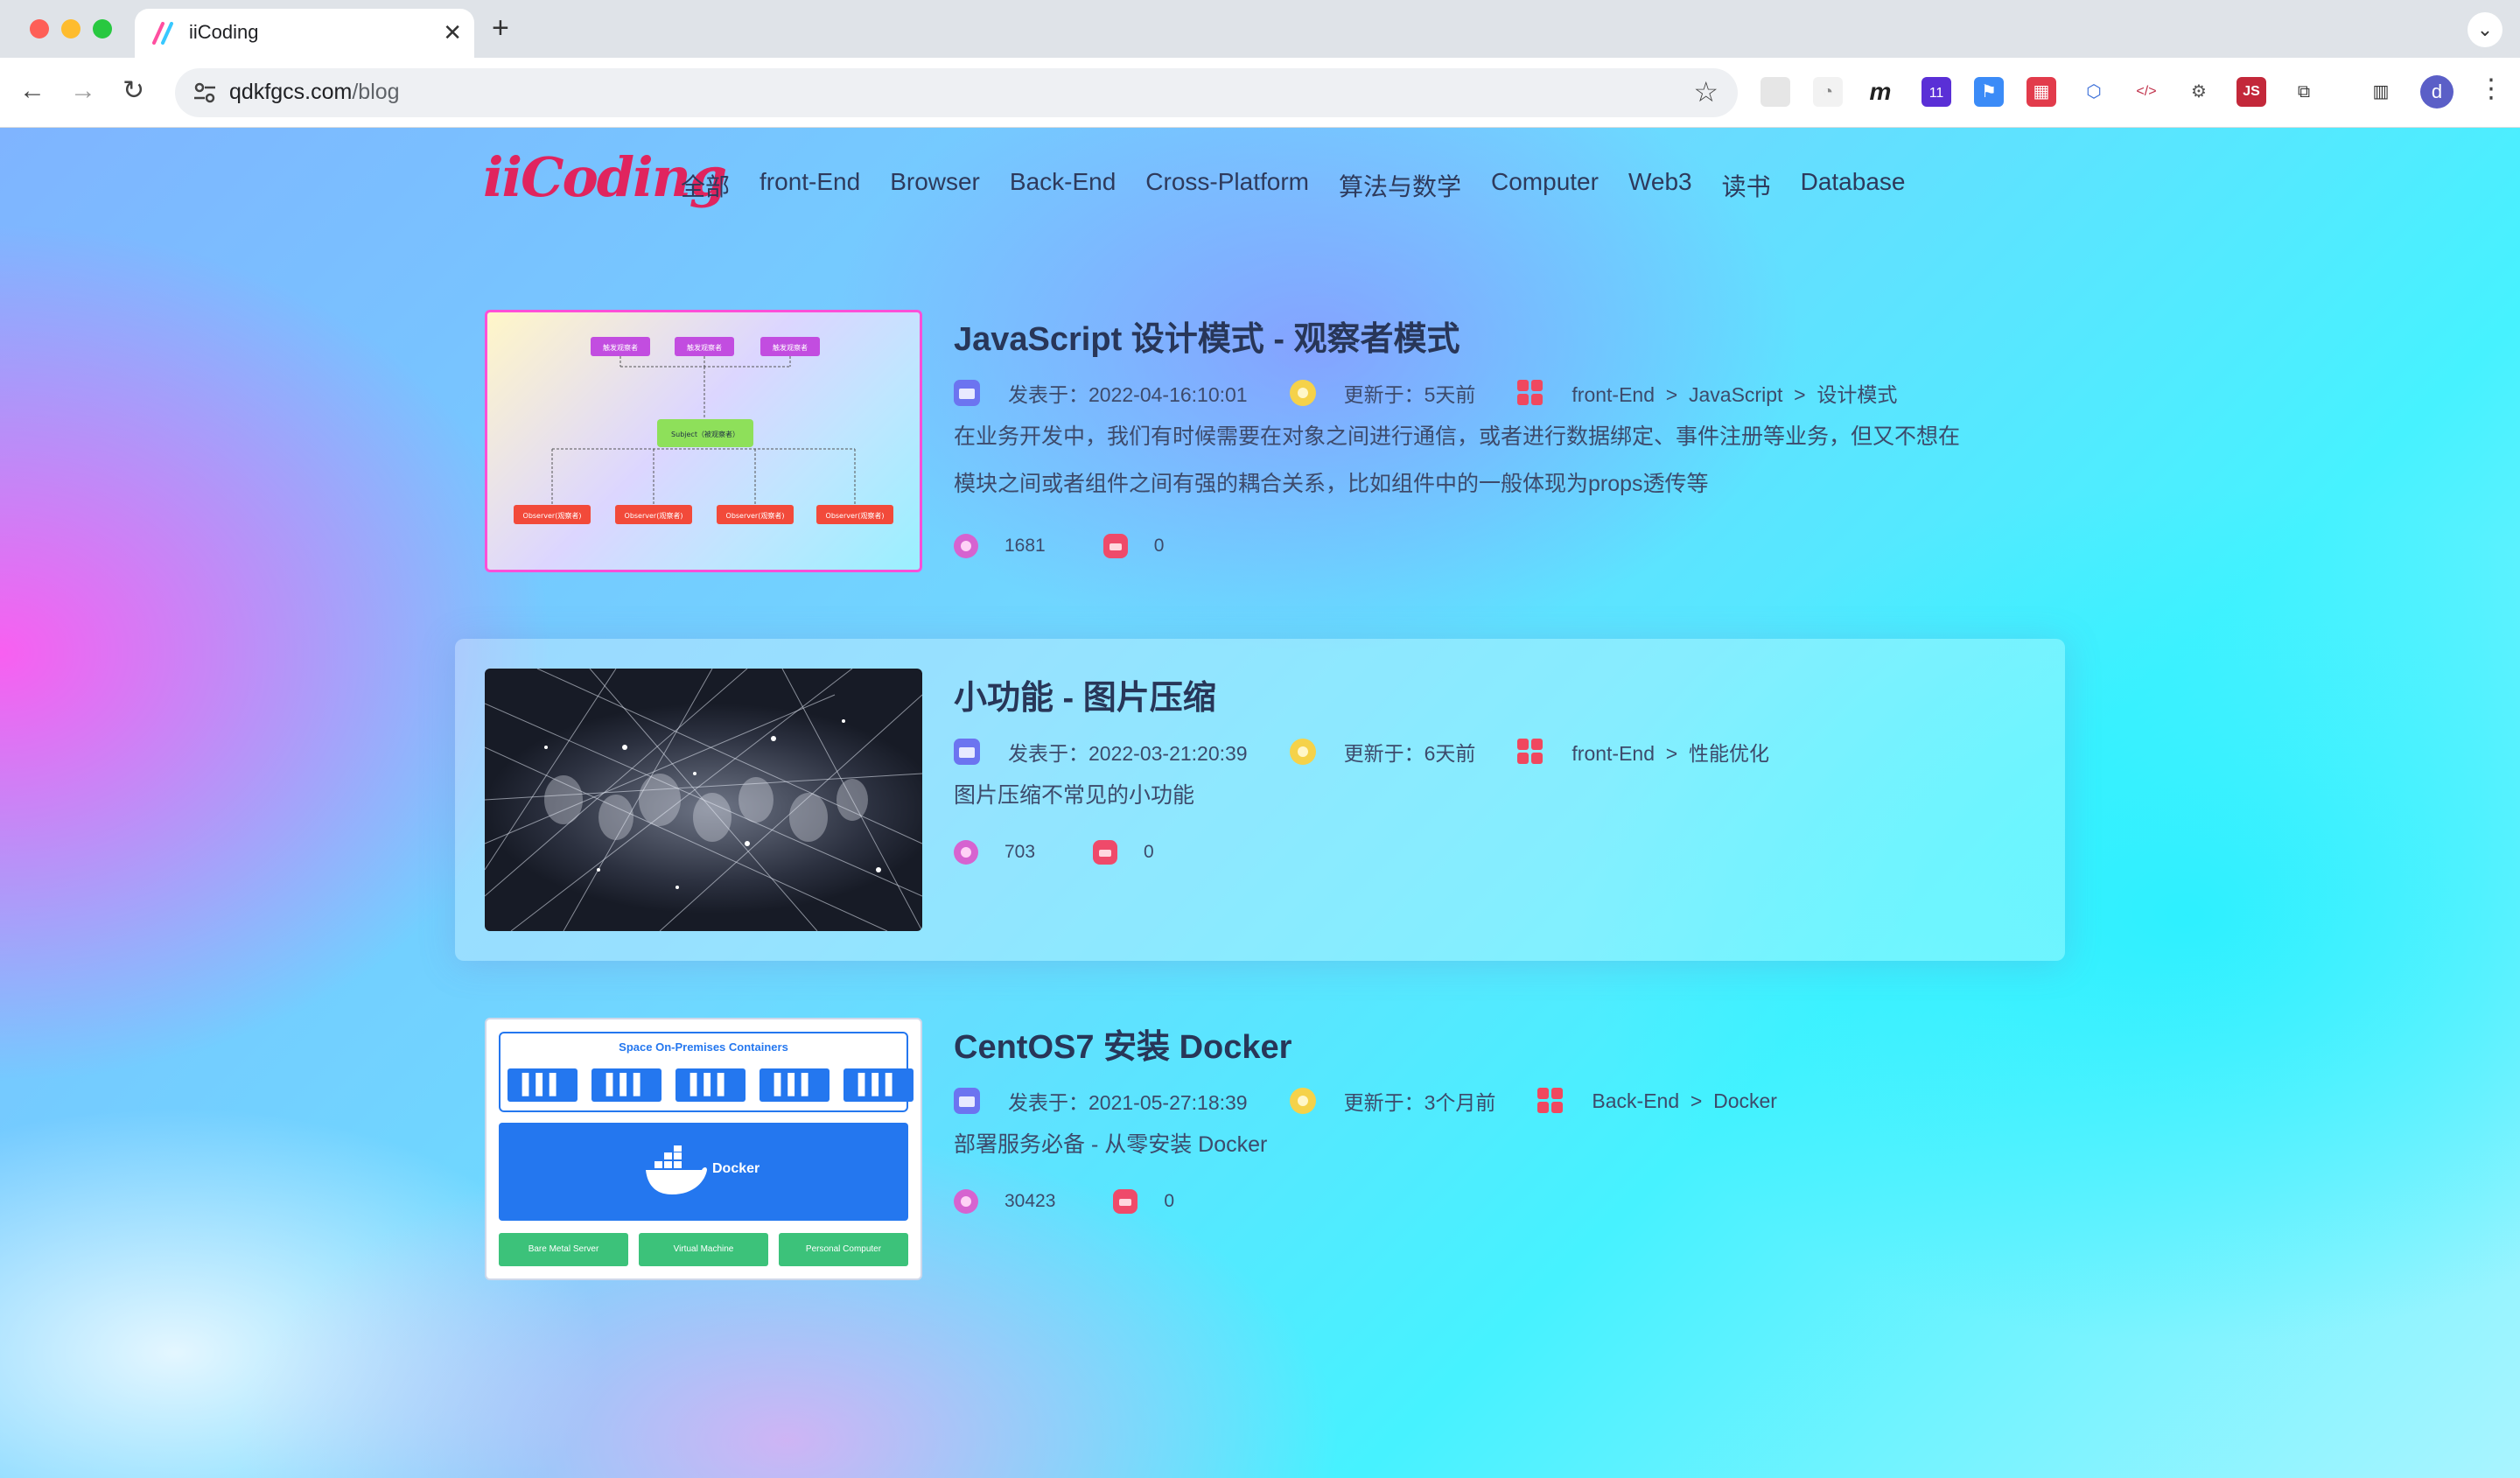 This screenshot has height=1478, width=2520. I want to click on browser-tabbar: iiCoding ✕ + ⌄, so click(1260, 29).